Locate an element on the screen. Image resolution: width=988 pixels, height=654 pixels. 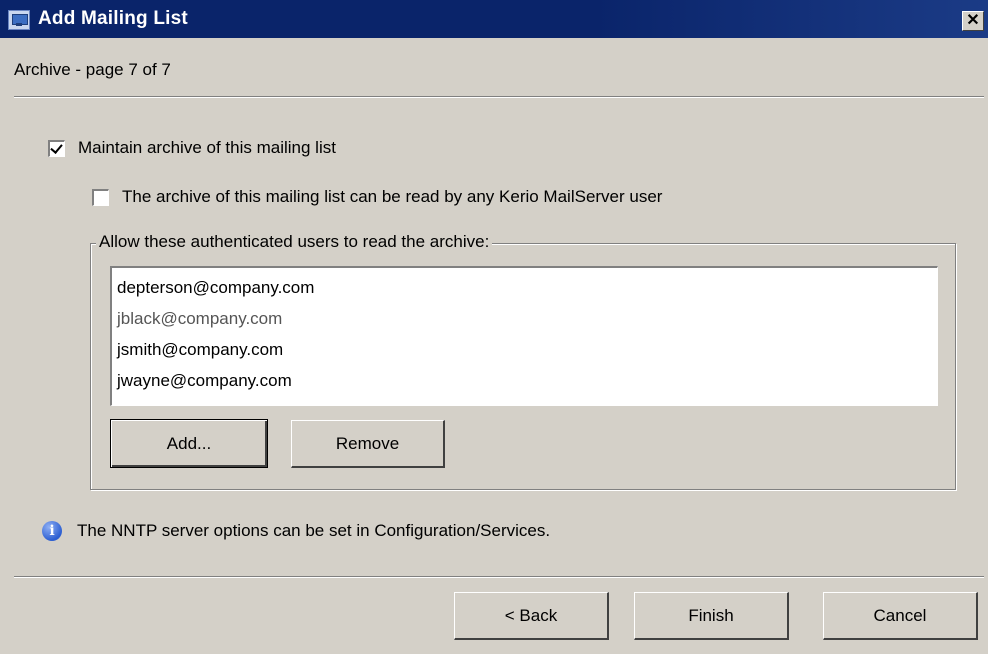
cancel-button-label: Cancel is located at coordinates (900, 615).